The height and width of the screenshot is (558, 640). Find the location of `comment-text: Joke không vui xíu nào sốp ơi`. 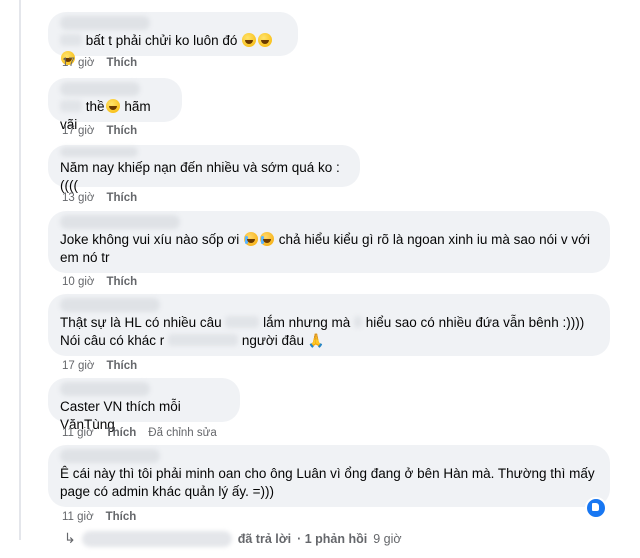

comment-text: Joke không vui xíu nào sốp ơi is located at coordinates (150, 239).